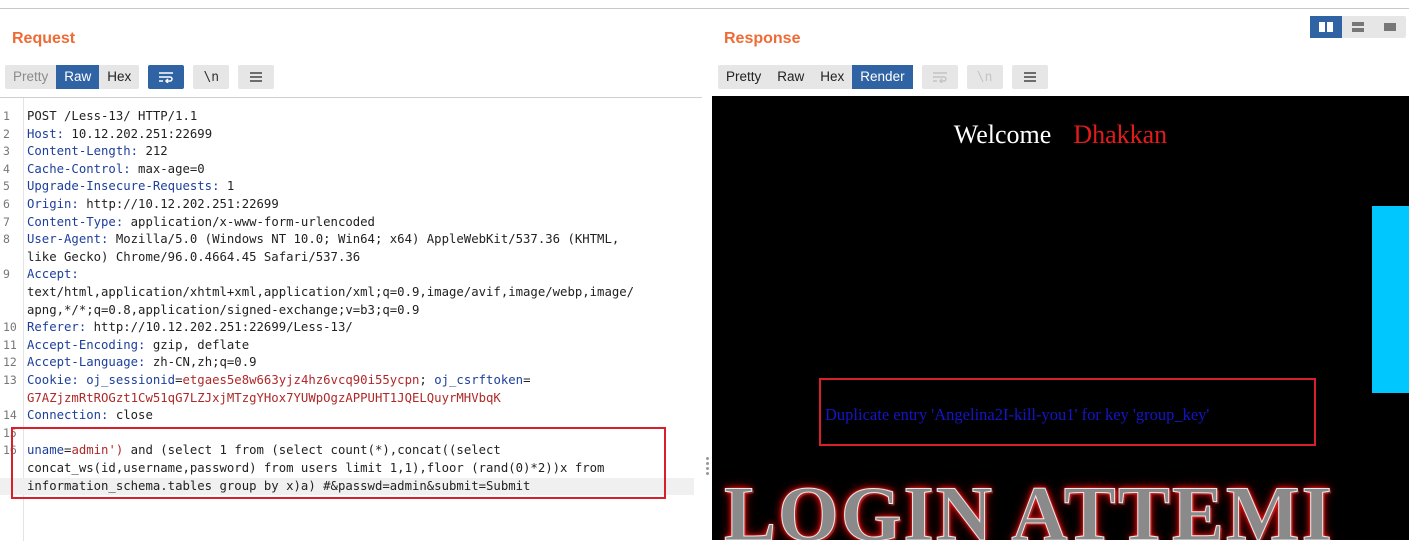 This screenshot has width=1409, height=541. I want to click on line-number: 9, so click(6, 274).